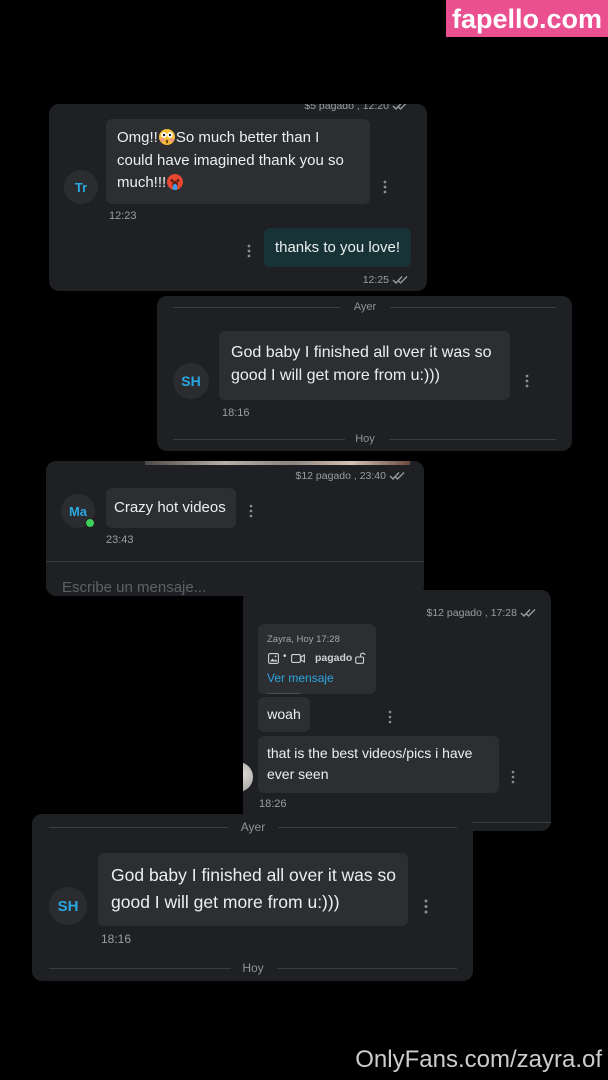 The height and width of the screenshot is (1080, 608). What do you see at coordinates (137, 137) in the screenshot?
I see `message-text-part: Omg!!` at bounding box center [137, 137].